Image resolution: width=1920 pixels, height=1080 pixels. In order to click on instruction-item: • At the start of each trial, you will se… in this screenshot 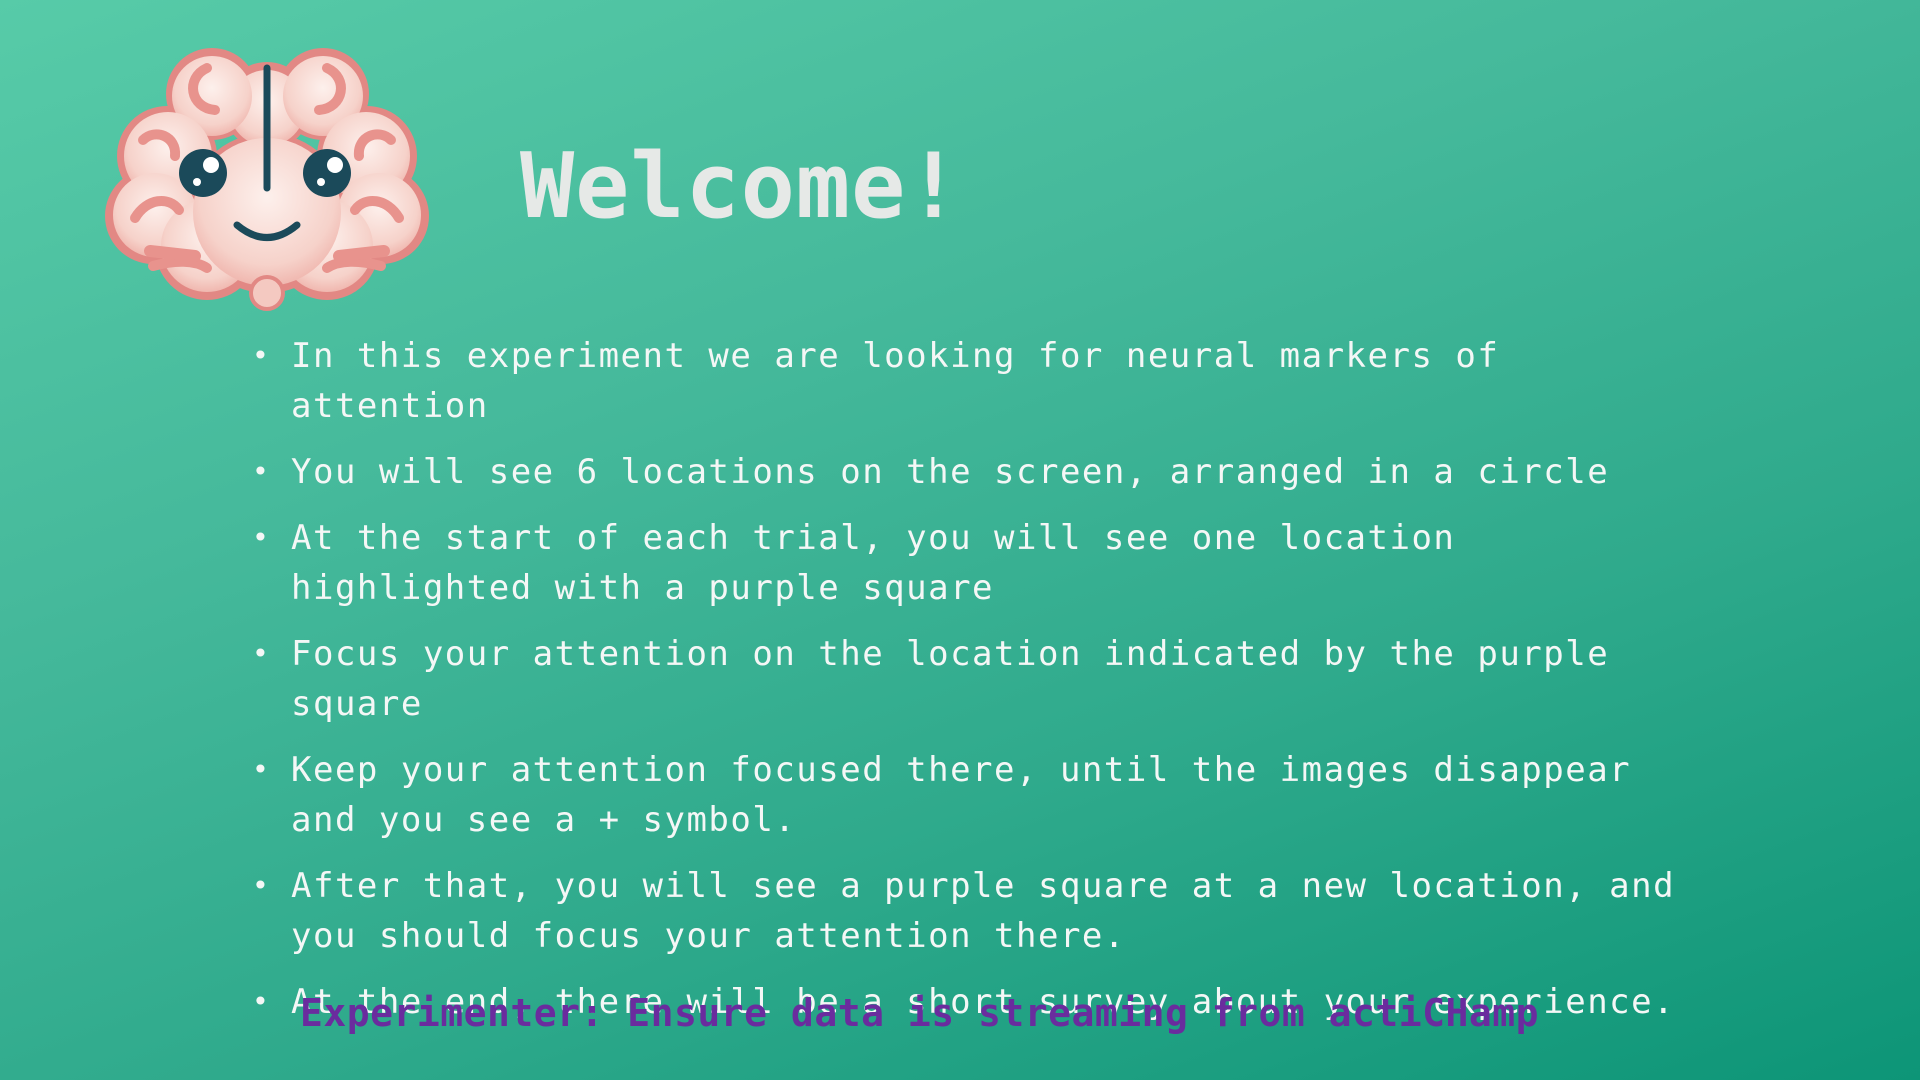, I will do `click(977, 563)`.